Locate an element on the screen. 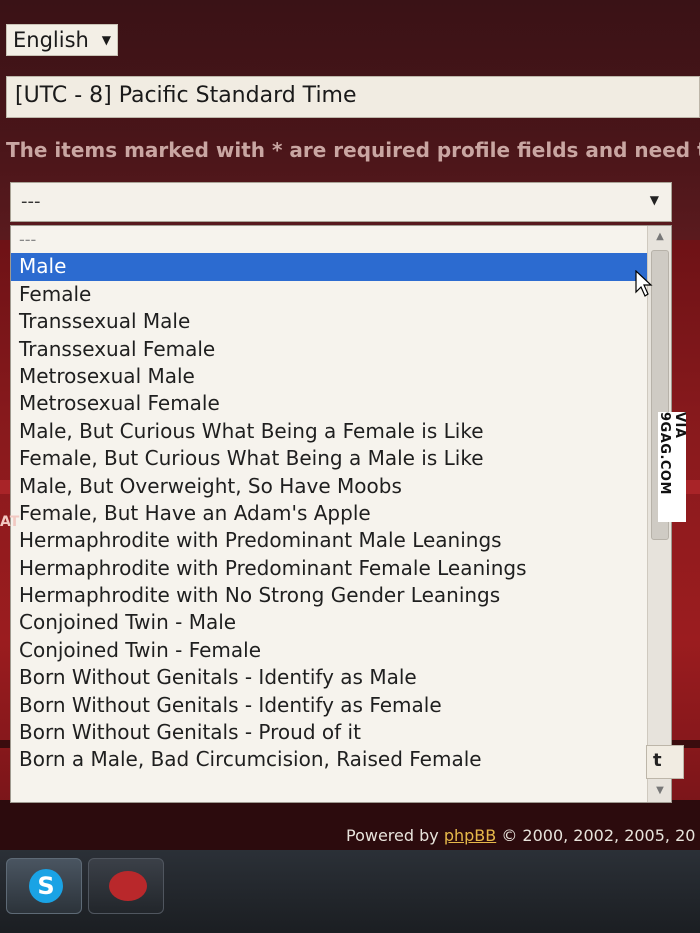  dropdown-option: Metrosexual Male is located at coordinates (329, 376).